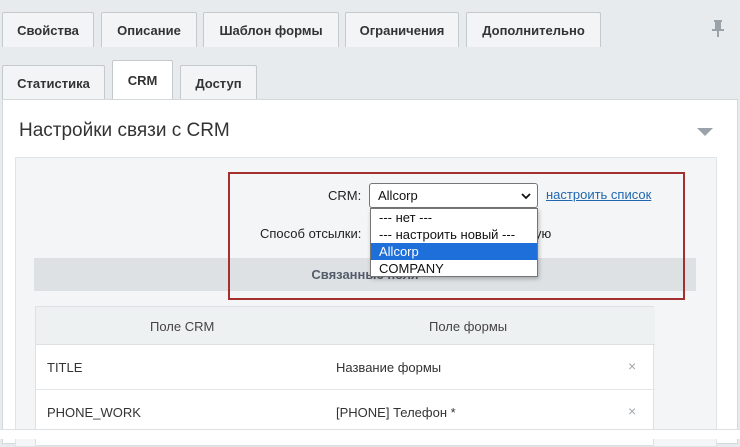 The image size is (740, 447). Describe the element at coordinates (396, 412) in the screenshot. I see `form-field-cell: [PHONE] Телефон *` at that location.